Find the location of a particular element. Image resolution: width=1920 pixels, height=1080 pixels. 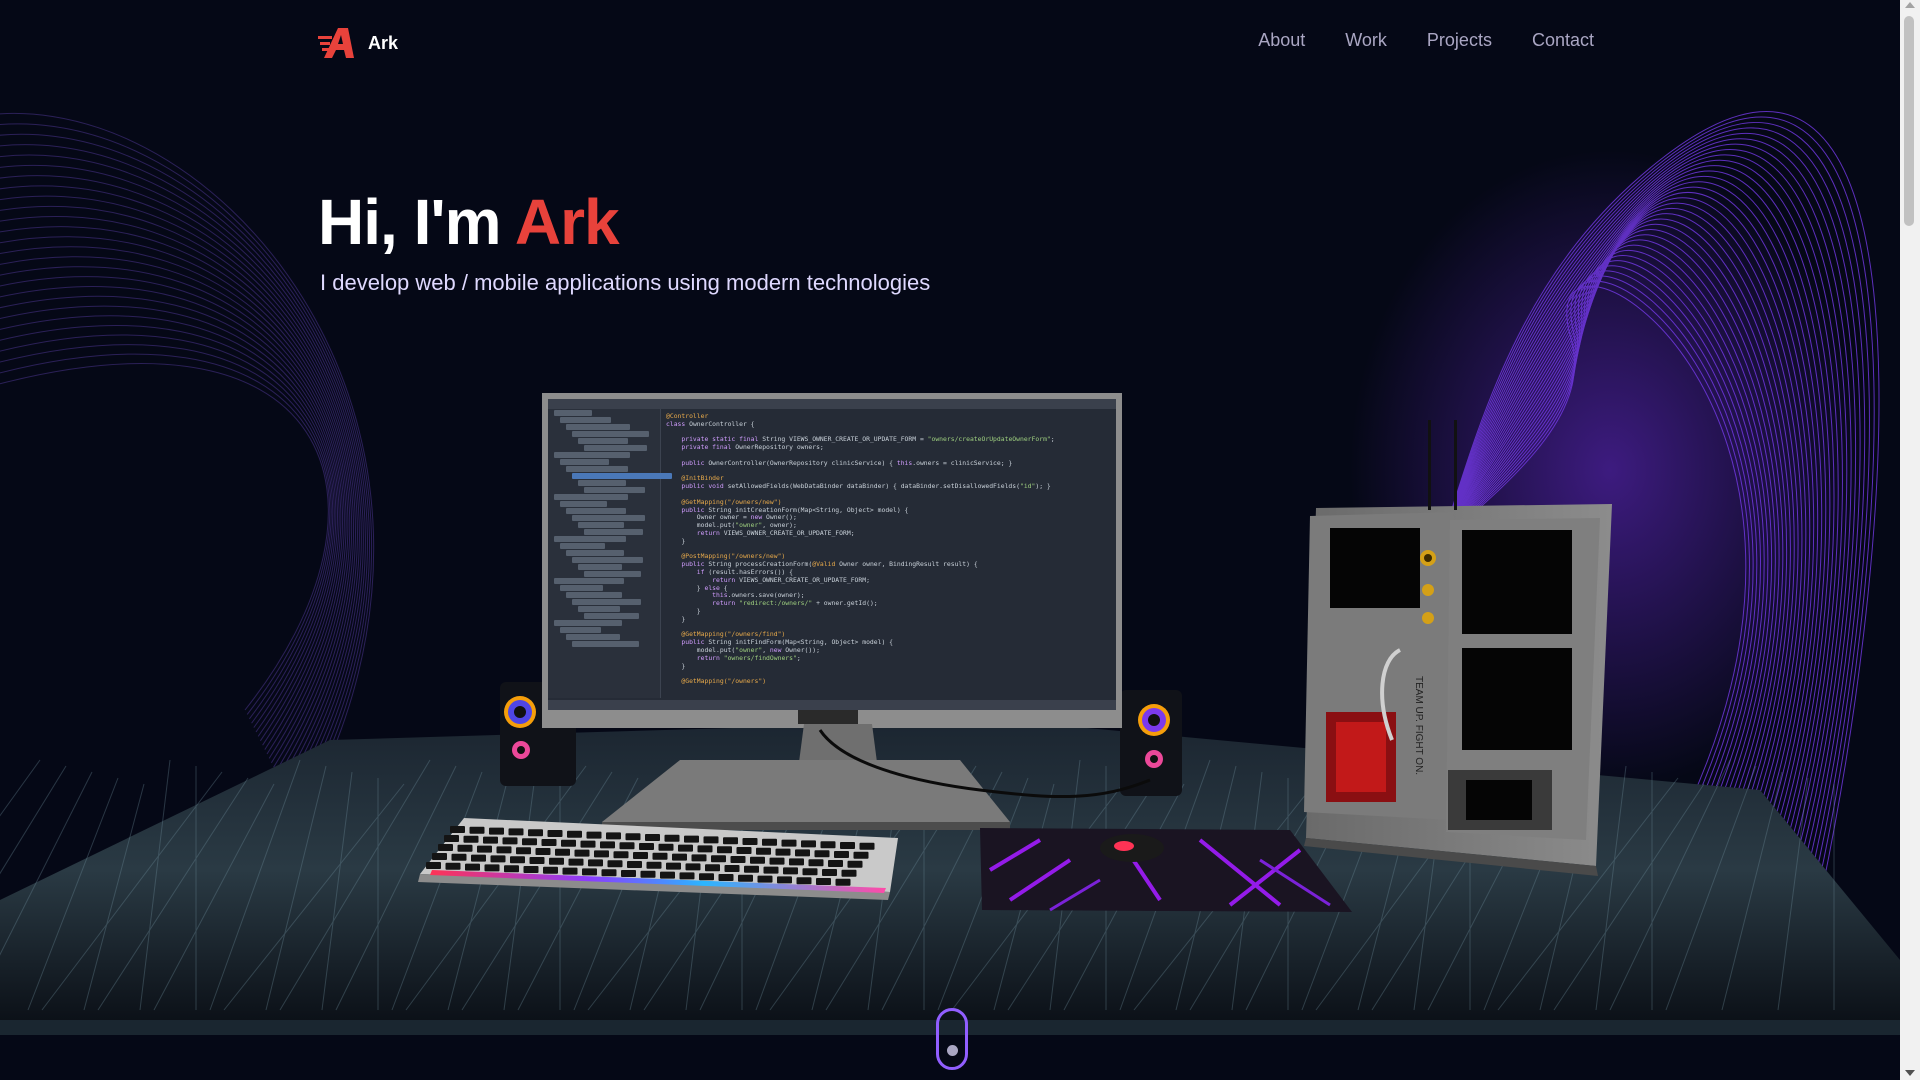

nav-link-about: About is located at coordinates (1281, 40).